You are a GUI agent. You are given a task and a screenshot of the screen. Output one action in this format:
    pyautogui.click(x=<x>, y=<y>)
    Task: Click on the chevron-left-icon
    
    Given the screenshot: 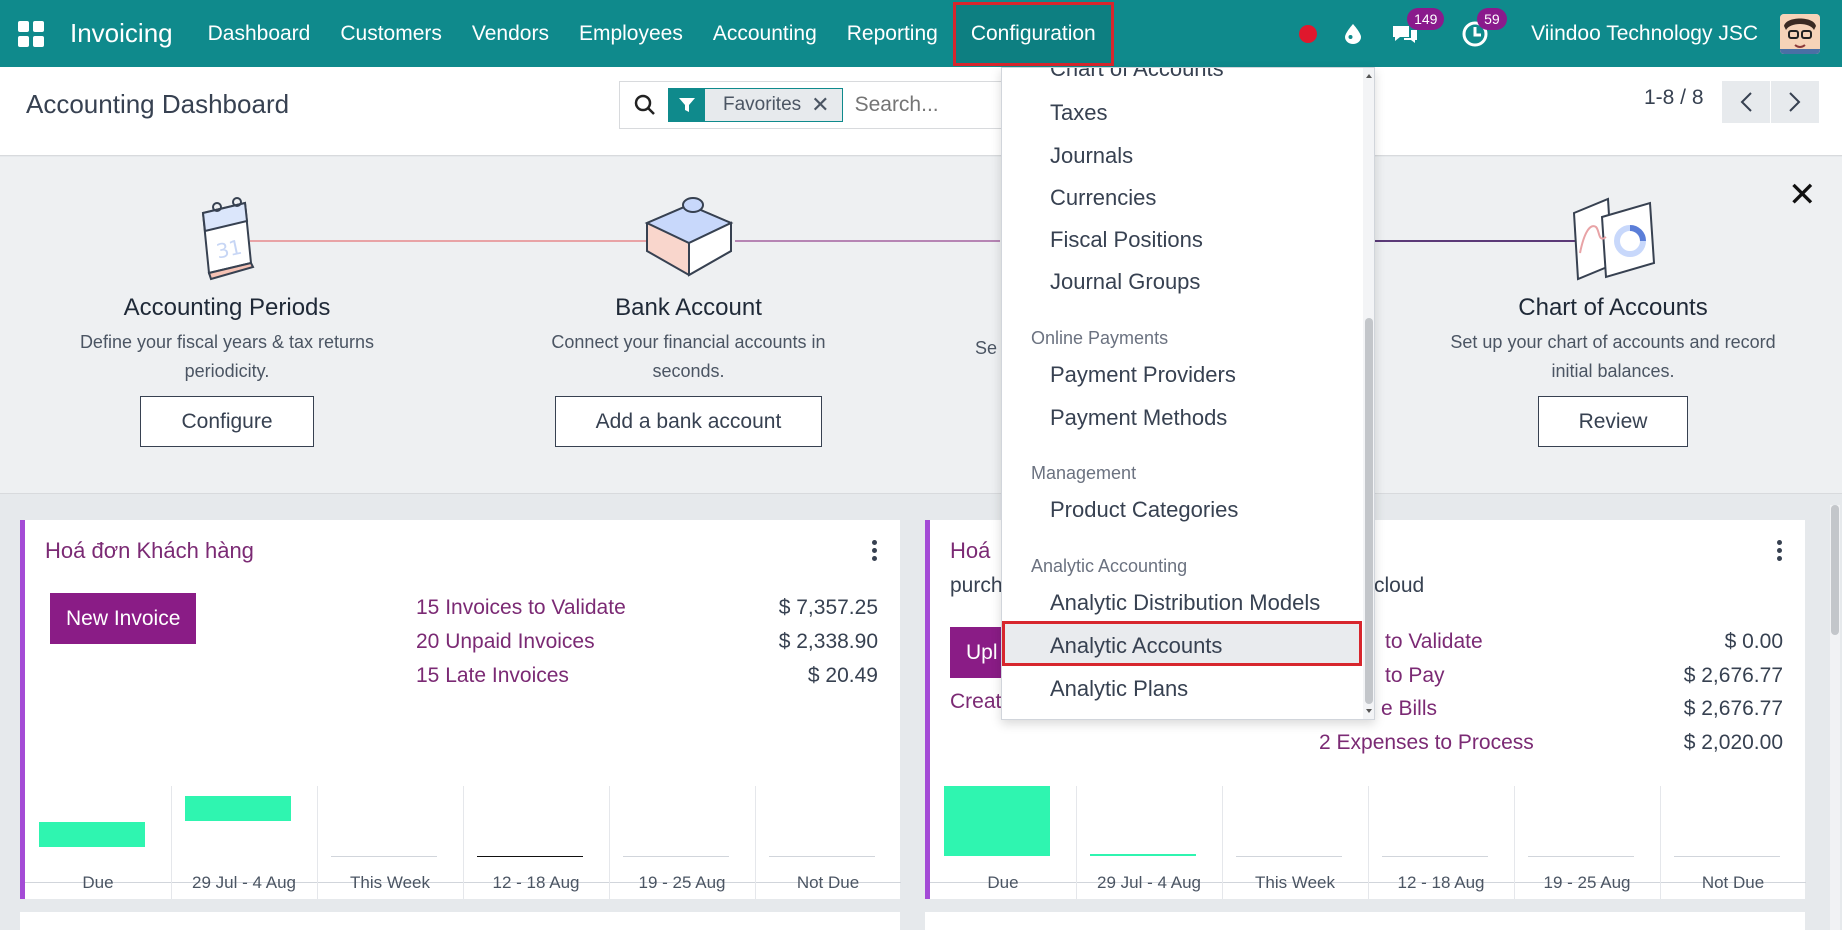 What is the action you would take?
    pyautogui.click(x=1746, y=102)
    